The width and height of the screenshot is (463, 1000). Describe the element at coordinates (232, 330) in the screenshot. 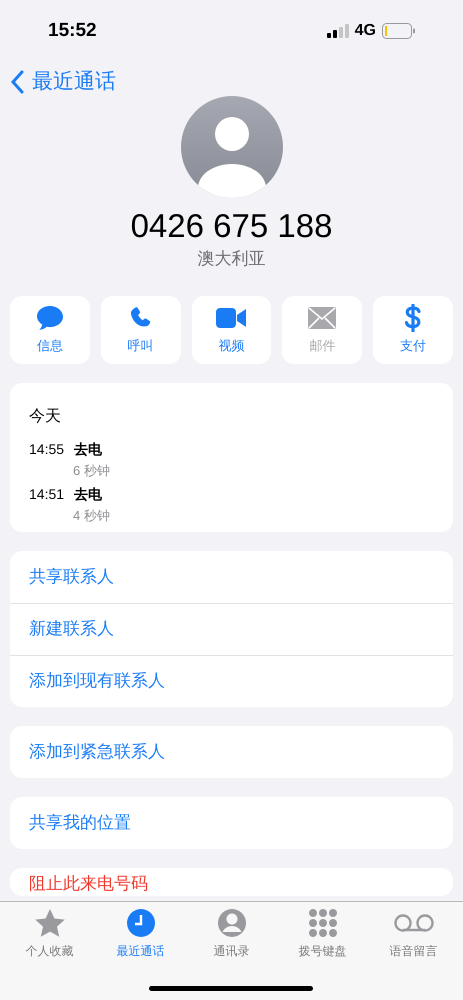

I see `action-button: 视频` at that location.